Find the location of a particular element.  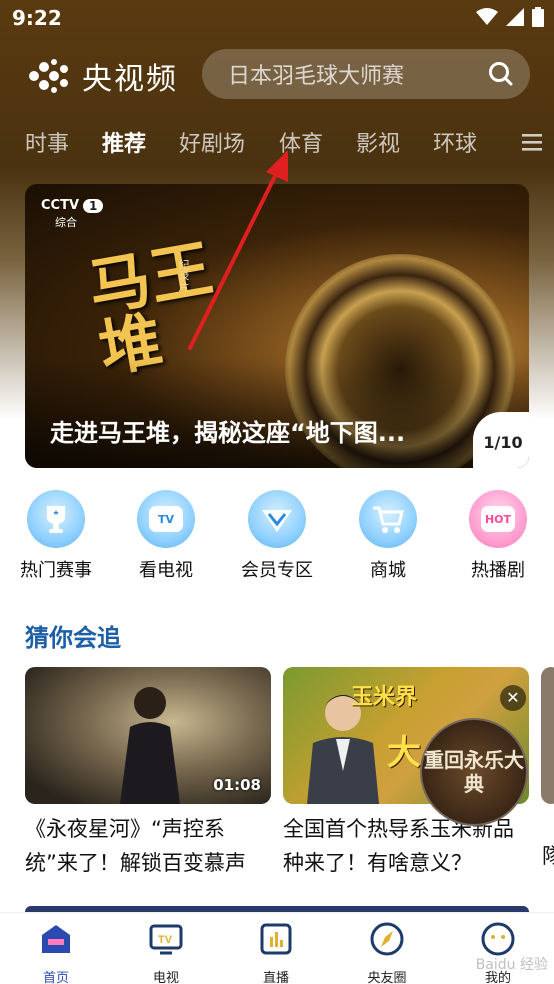

video-card-peek is located at coordinates (547, 735).